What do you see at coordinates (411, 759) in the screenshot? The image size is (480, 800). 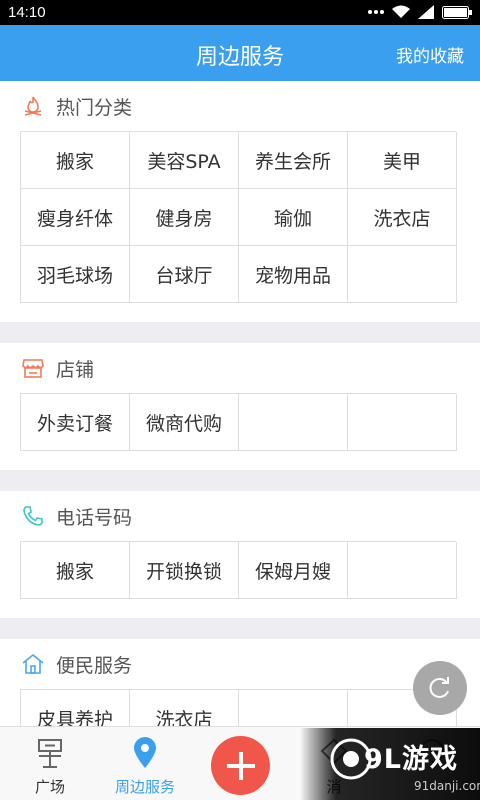 I see `watermark-text: 9L游戏` at bounding box center [411, 759].